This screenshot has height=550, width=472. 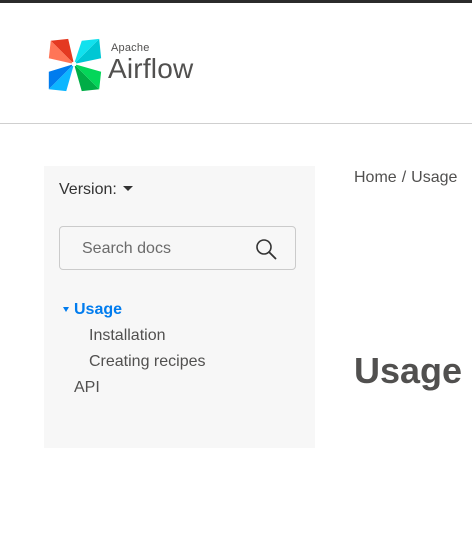 I want to click on search-box, so click(x=177, y=248).